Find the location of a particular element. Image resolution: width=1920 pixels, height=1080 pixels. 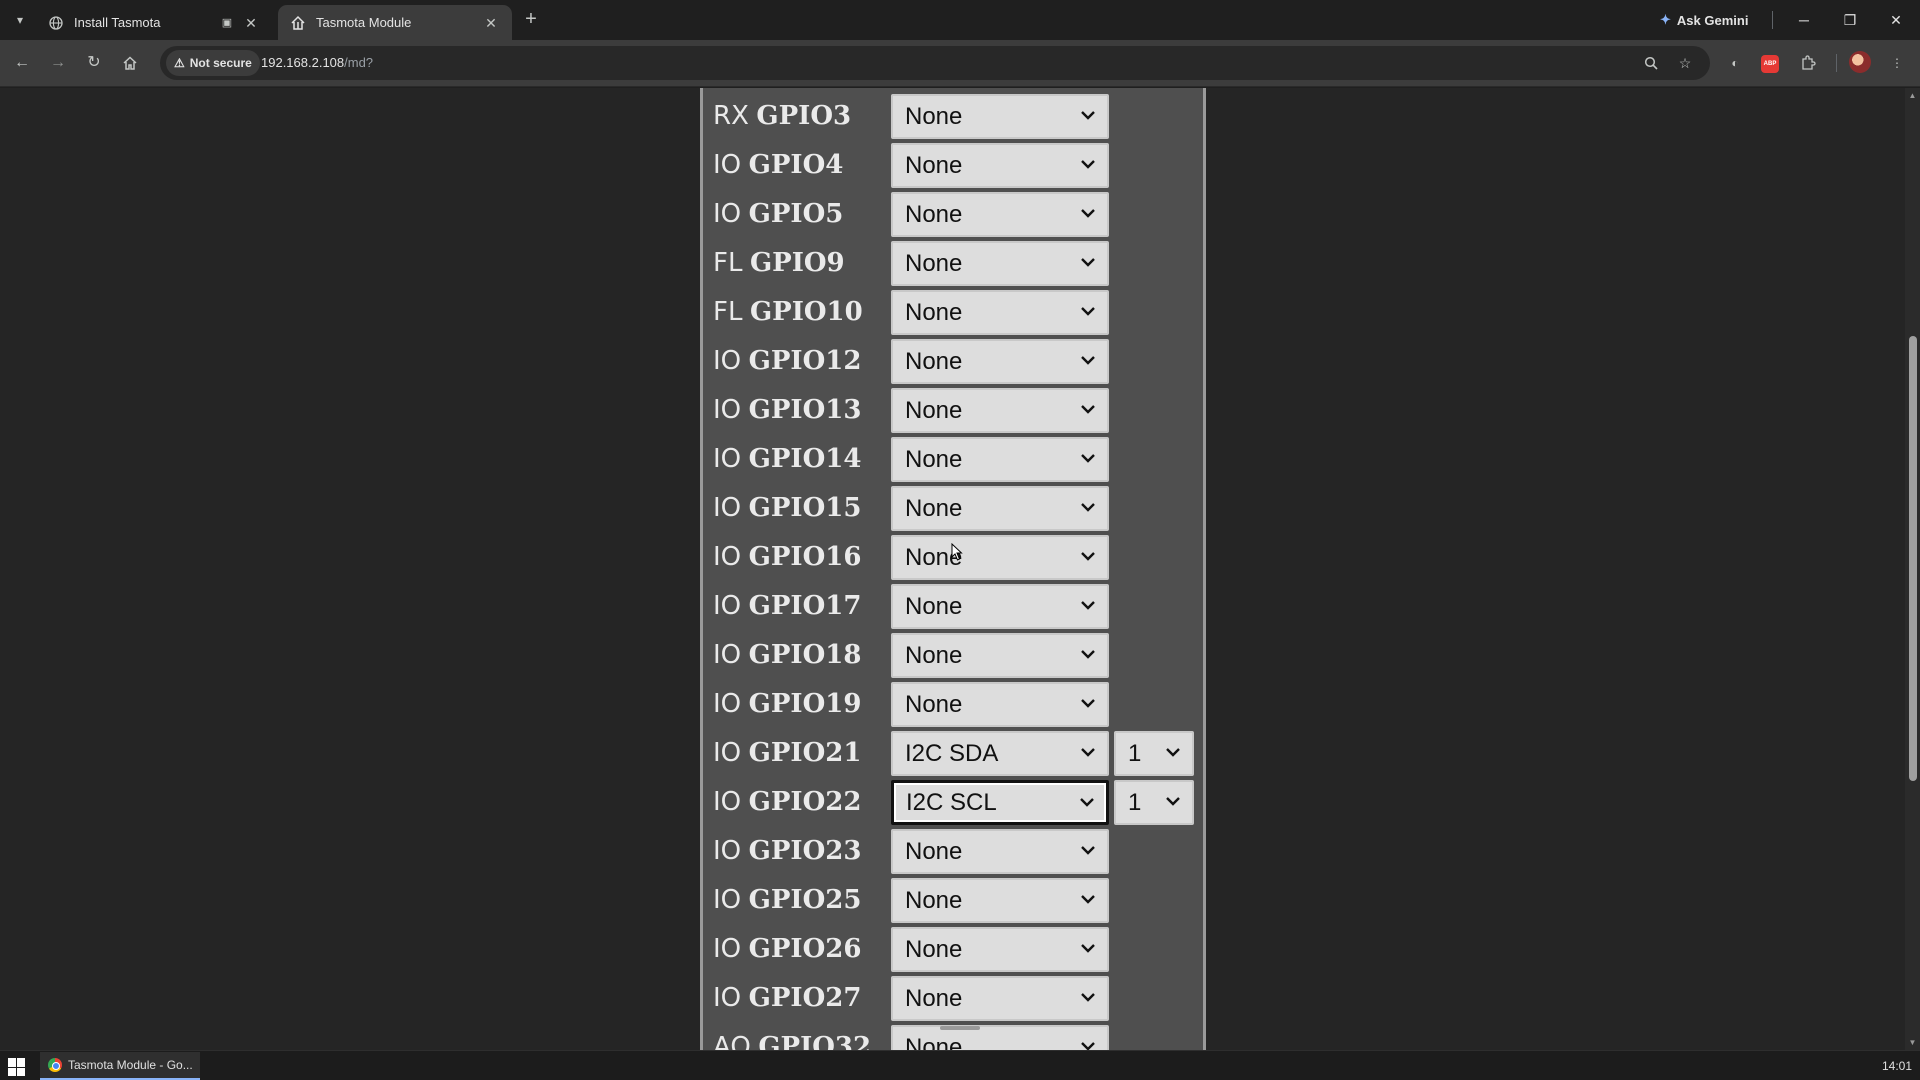

gpio-row: IO GPIO27 None is located at coordinates (953, 998).